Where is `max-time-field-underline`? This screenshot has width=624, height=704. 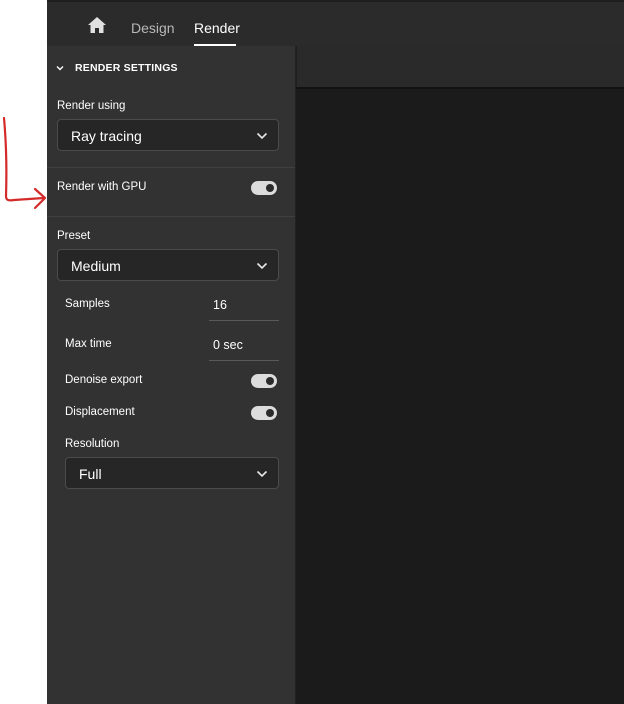 max-time-field-underline is located at coordinates (244, 360).